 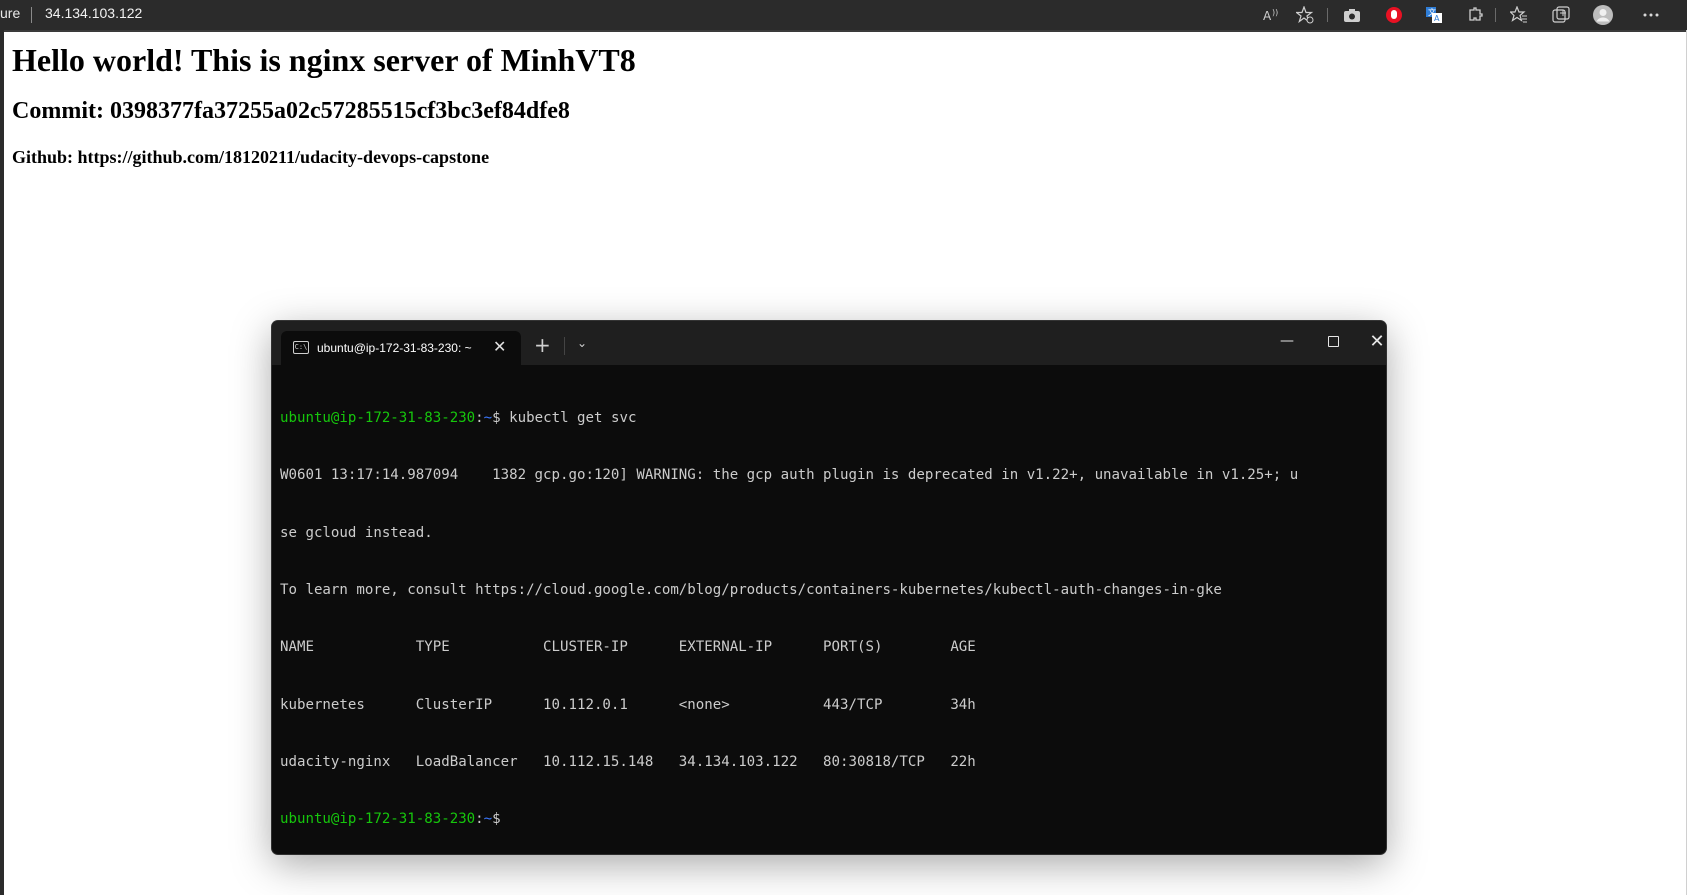 I want to click on minimize-button: —, so click(x=1287, y=341).